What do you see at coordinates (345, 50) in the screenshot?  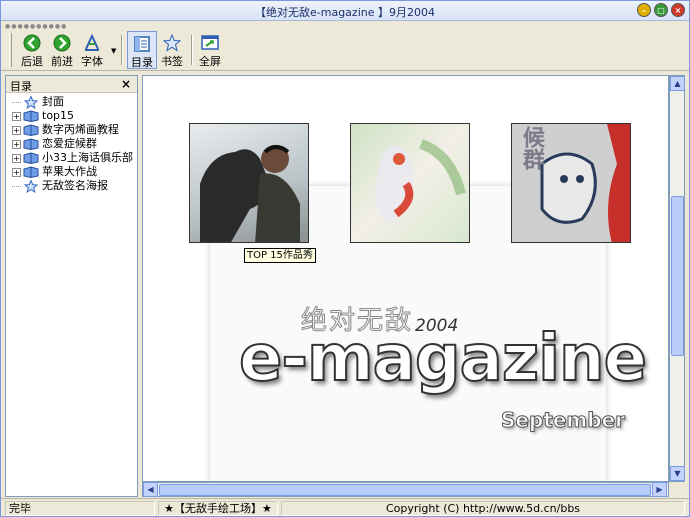 I see `toolbar: 后退 前进 字体 ▼ 目录 书签 全屏` at bounding box center [345, 50].